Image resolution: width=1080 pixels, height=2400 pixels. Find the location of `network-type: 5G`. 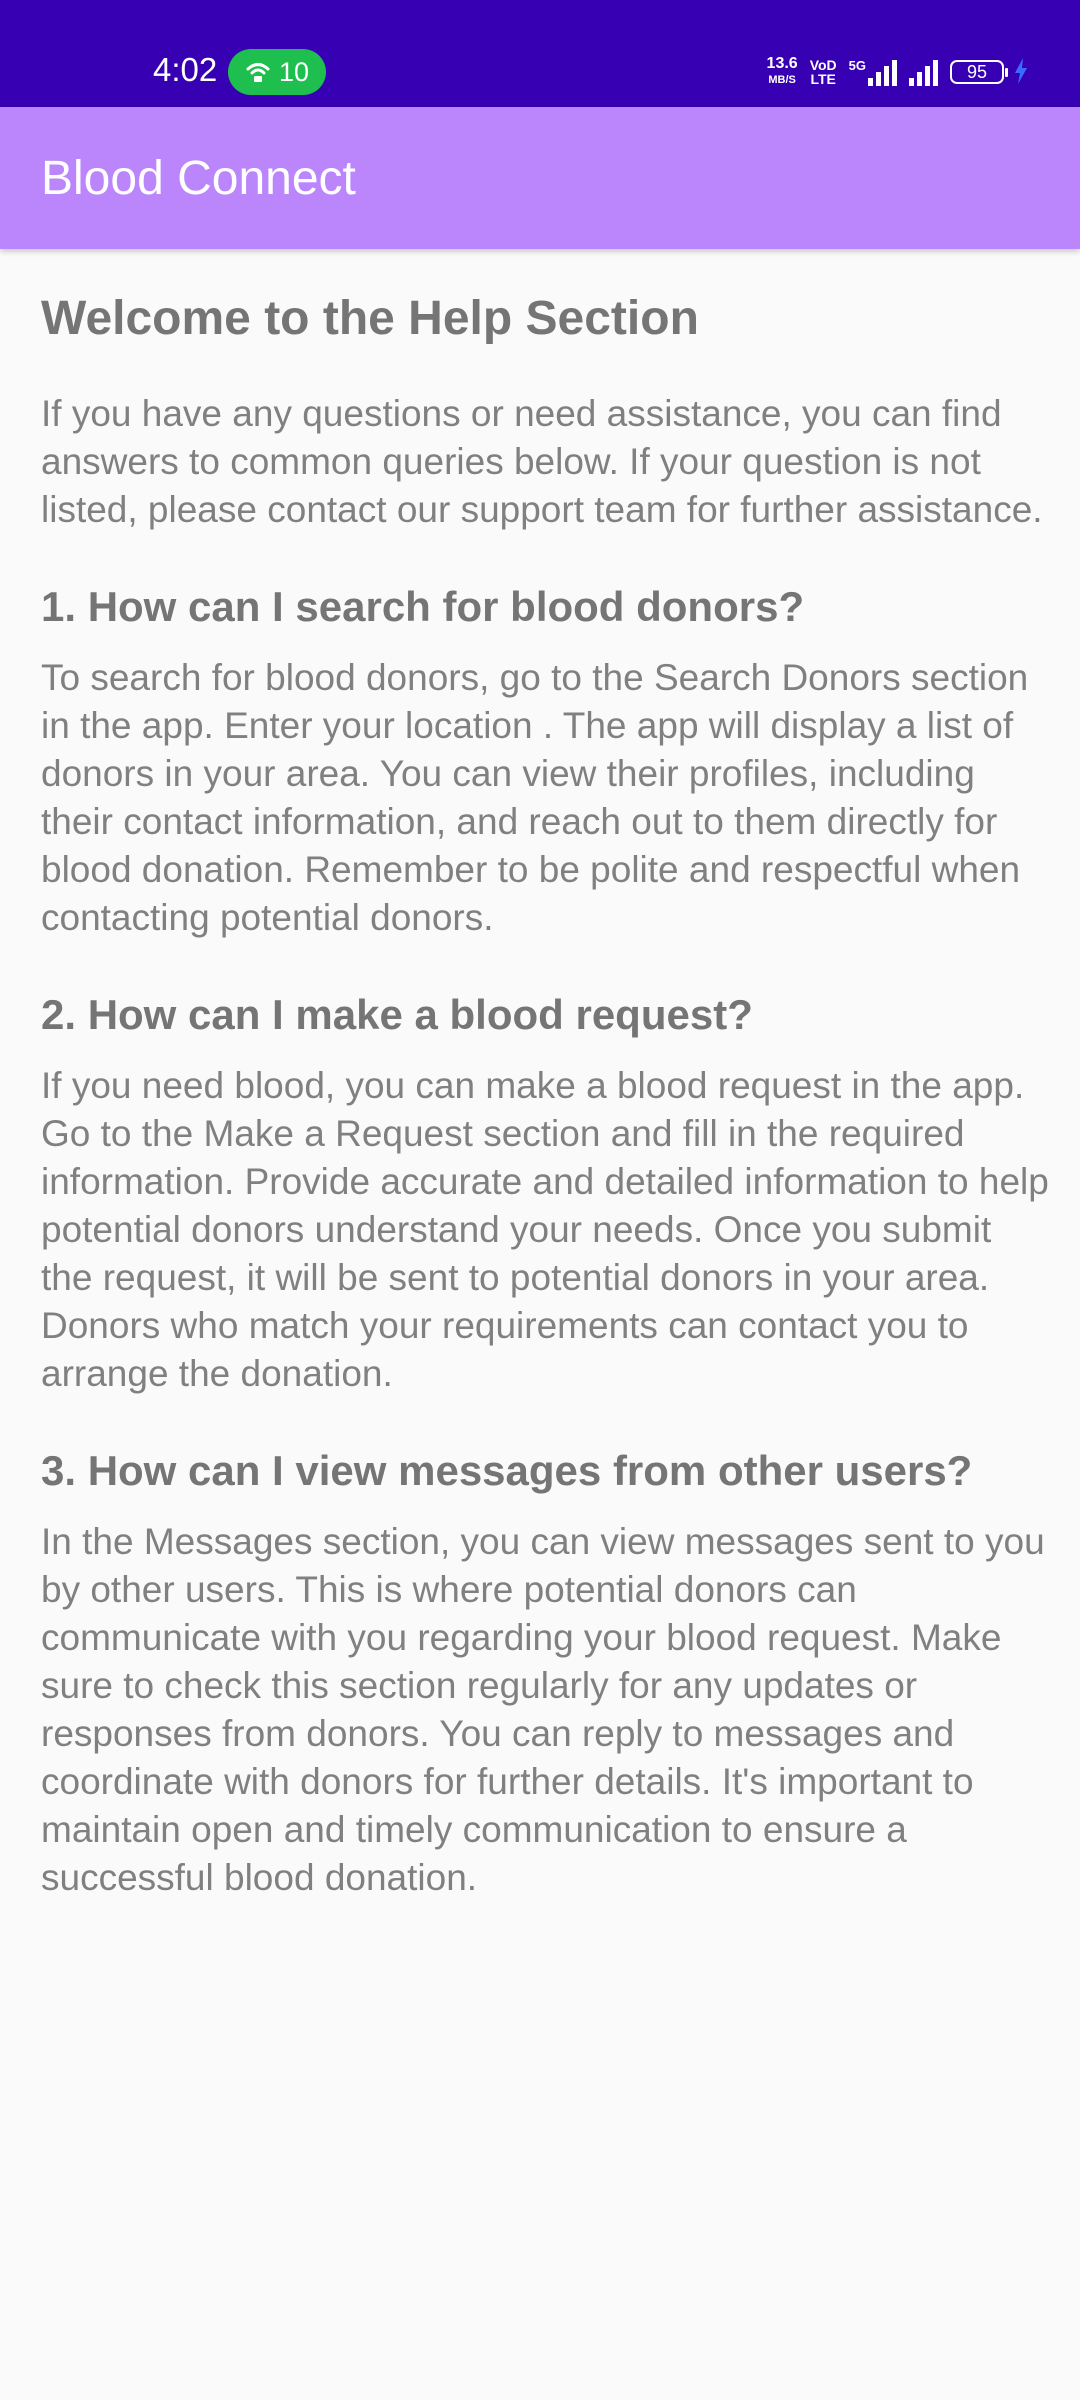

network-type: 5G is located at coordinates (857, 65).